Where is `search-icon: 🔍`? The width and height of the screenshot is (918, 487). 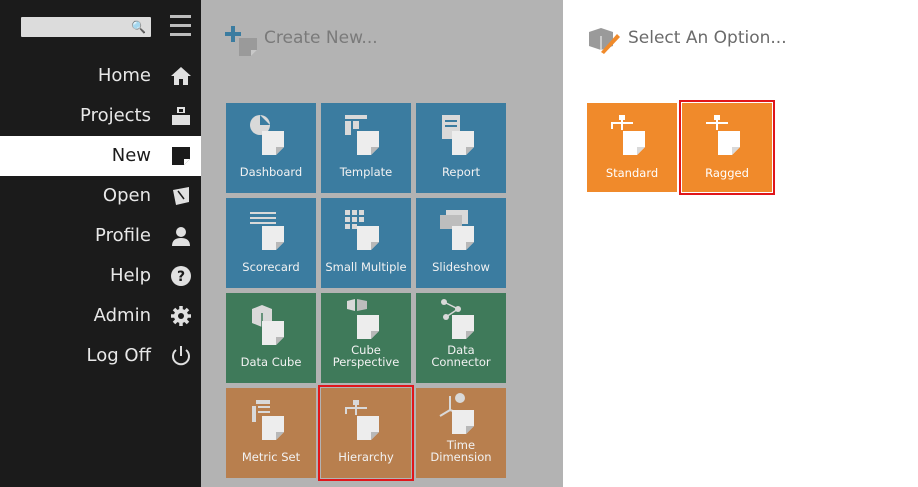 search-icon: 🔍 is located at coordinates (138, 27).